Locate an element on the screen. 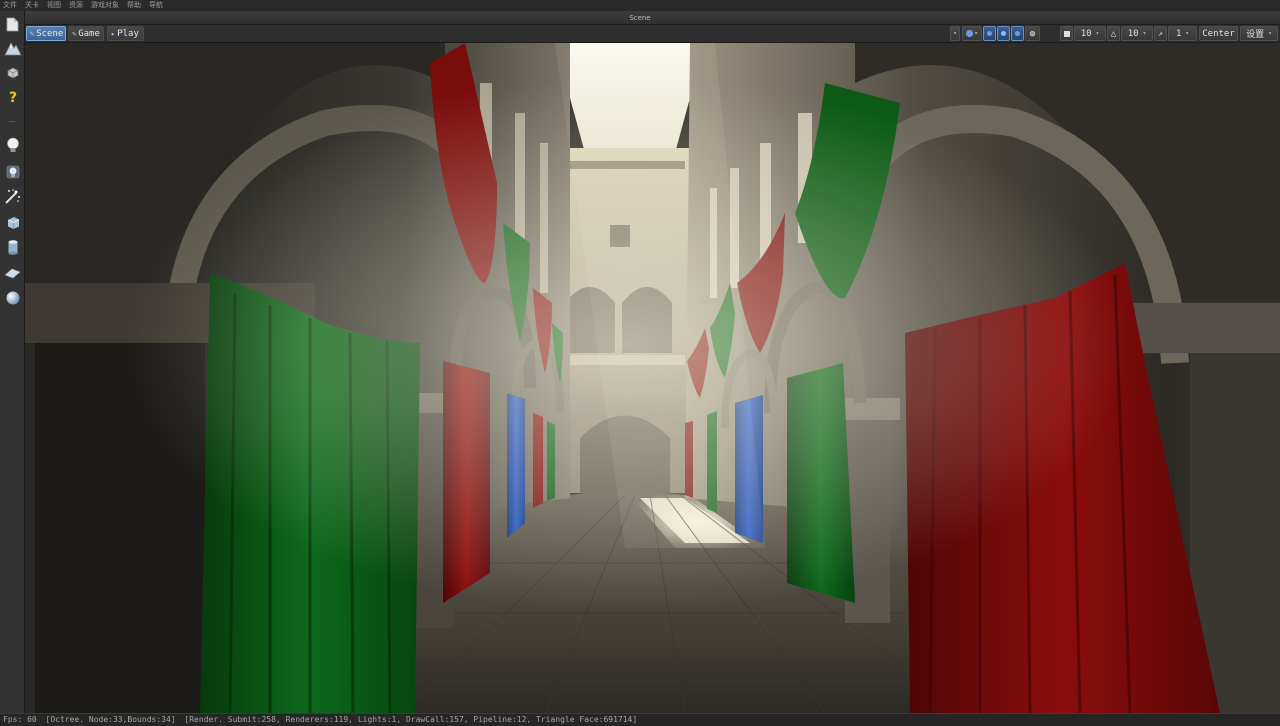 The width and height of the screenshot is (1280, 726). play-icon: ▸ is located at coordinates (113, 33).